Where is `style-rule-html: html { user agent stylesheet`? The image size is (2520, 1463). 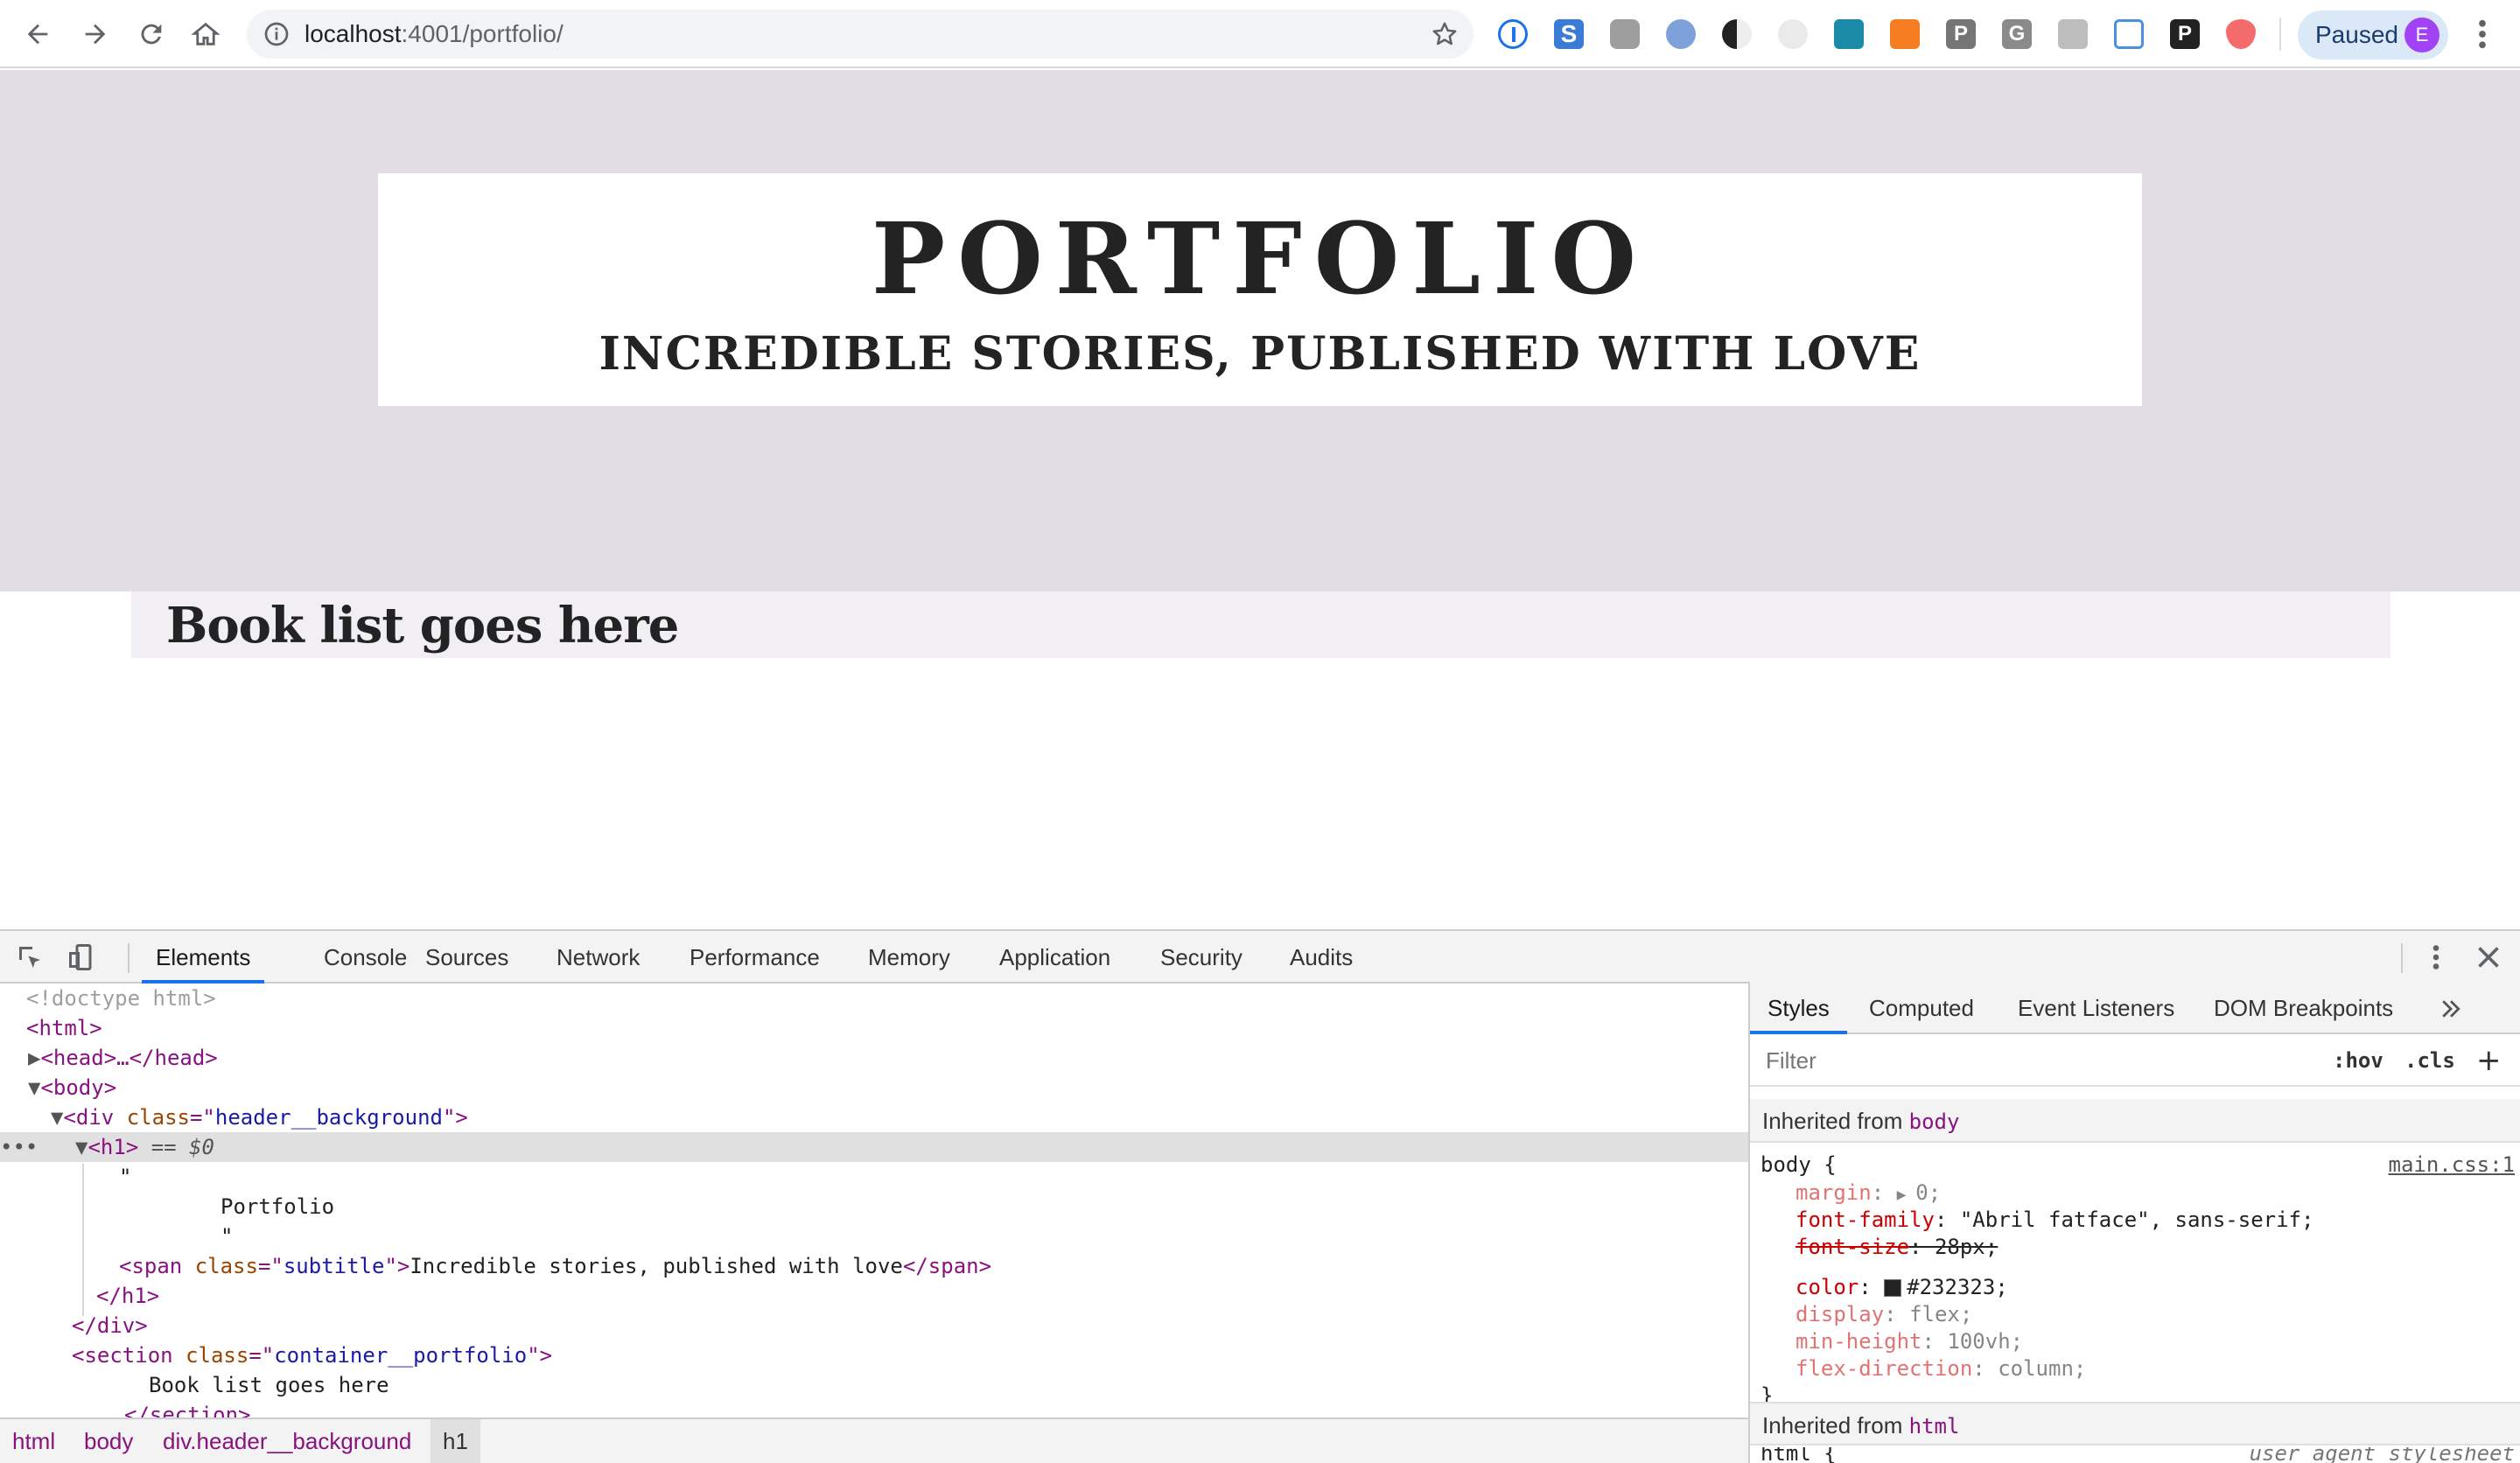 style-rule-html: html { user agent stylesheet is located at coordinates (2135, 1455).